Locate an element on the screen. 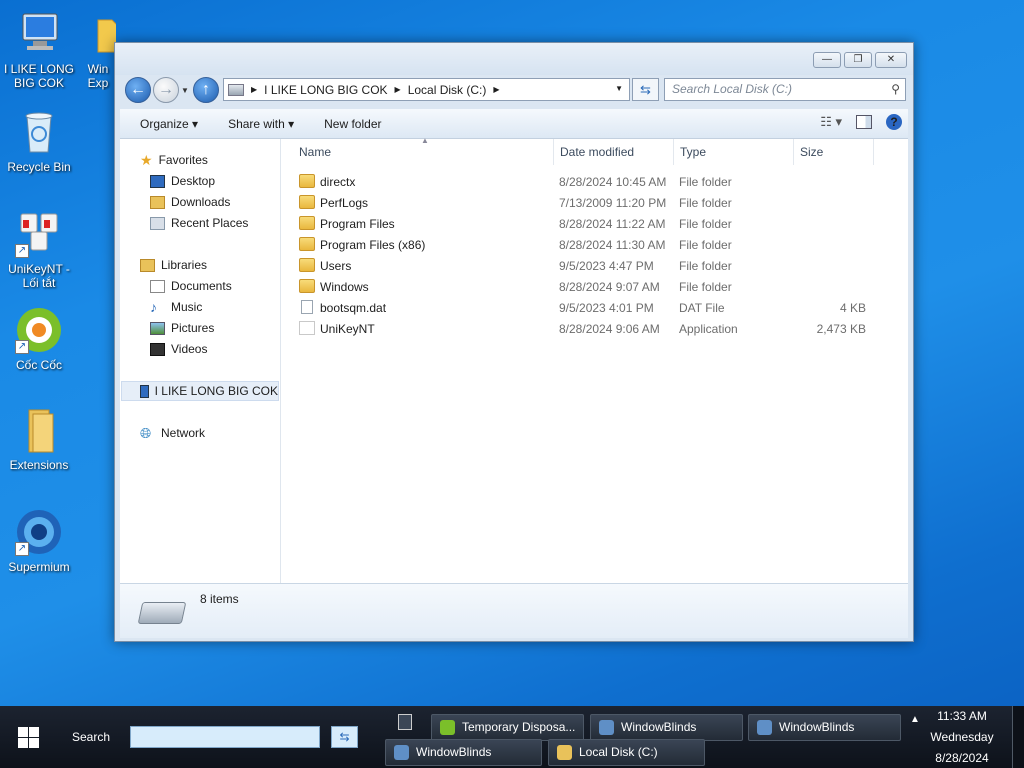 The width and height of the screenshot is (1024, 768). show-desktop-button is located at coordinates (1018, 737).